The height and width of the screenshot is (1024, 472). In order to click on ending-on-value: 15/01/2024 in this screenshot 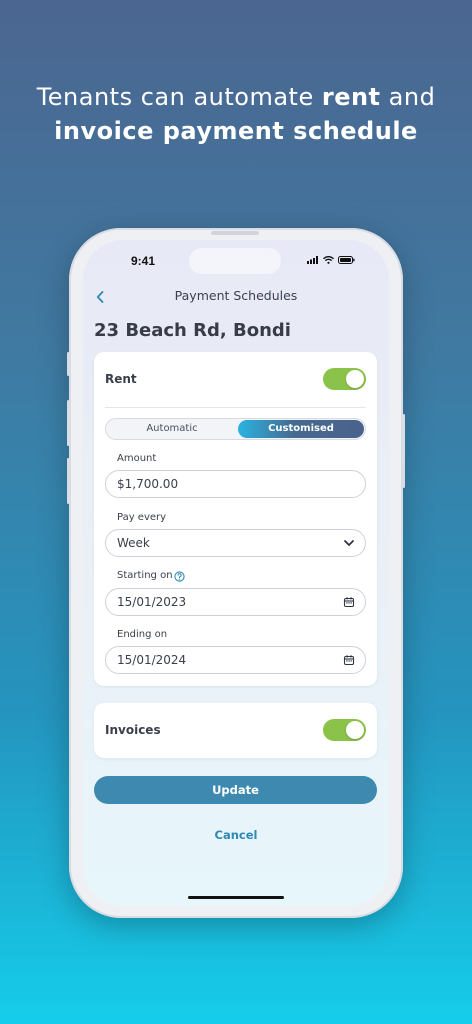, I will do `click(152, 660)`.